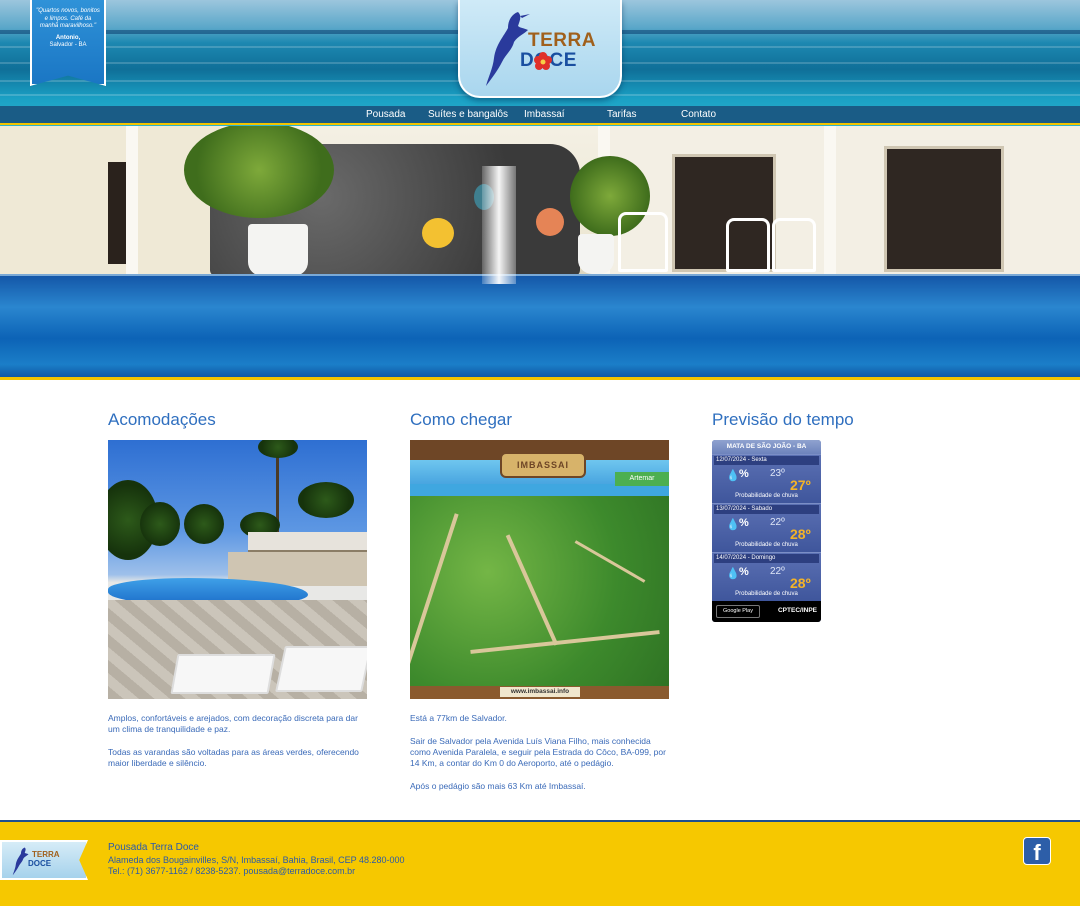 The height and width of the screenshot is (906, 1080). What do you see at coordinates (307, 542) in the screenshot?
I see `photo-roof` at bounding box center [307, 542].